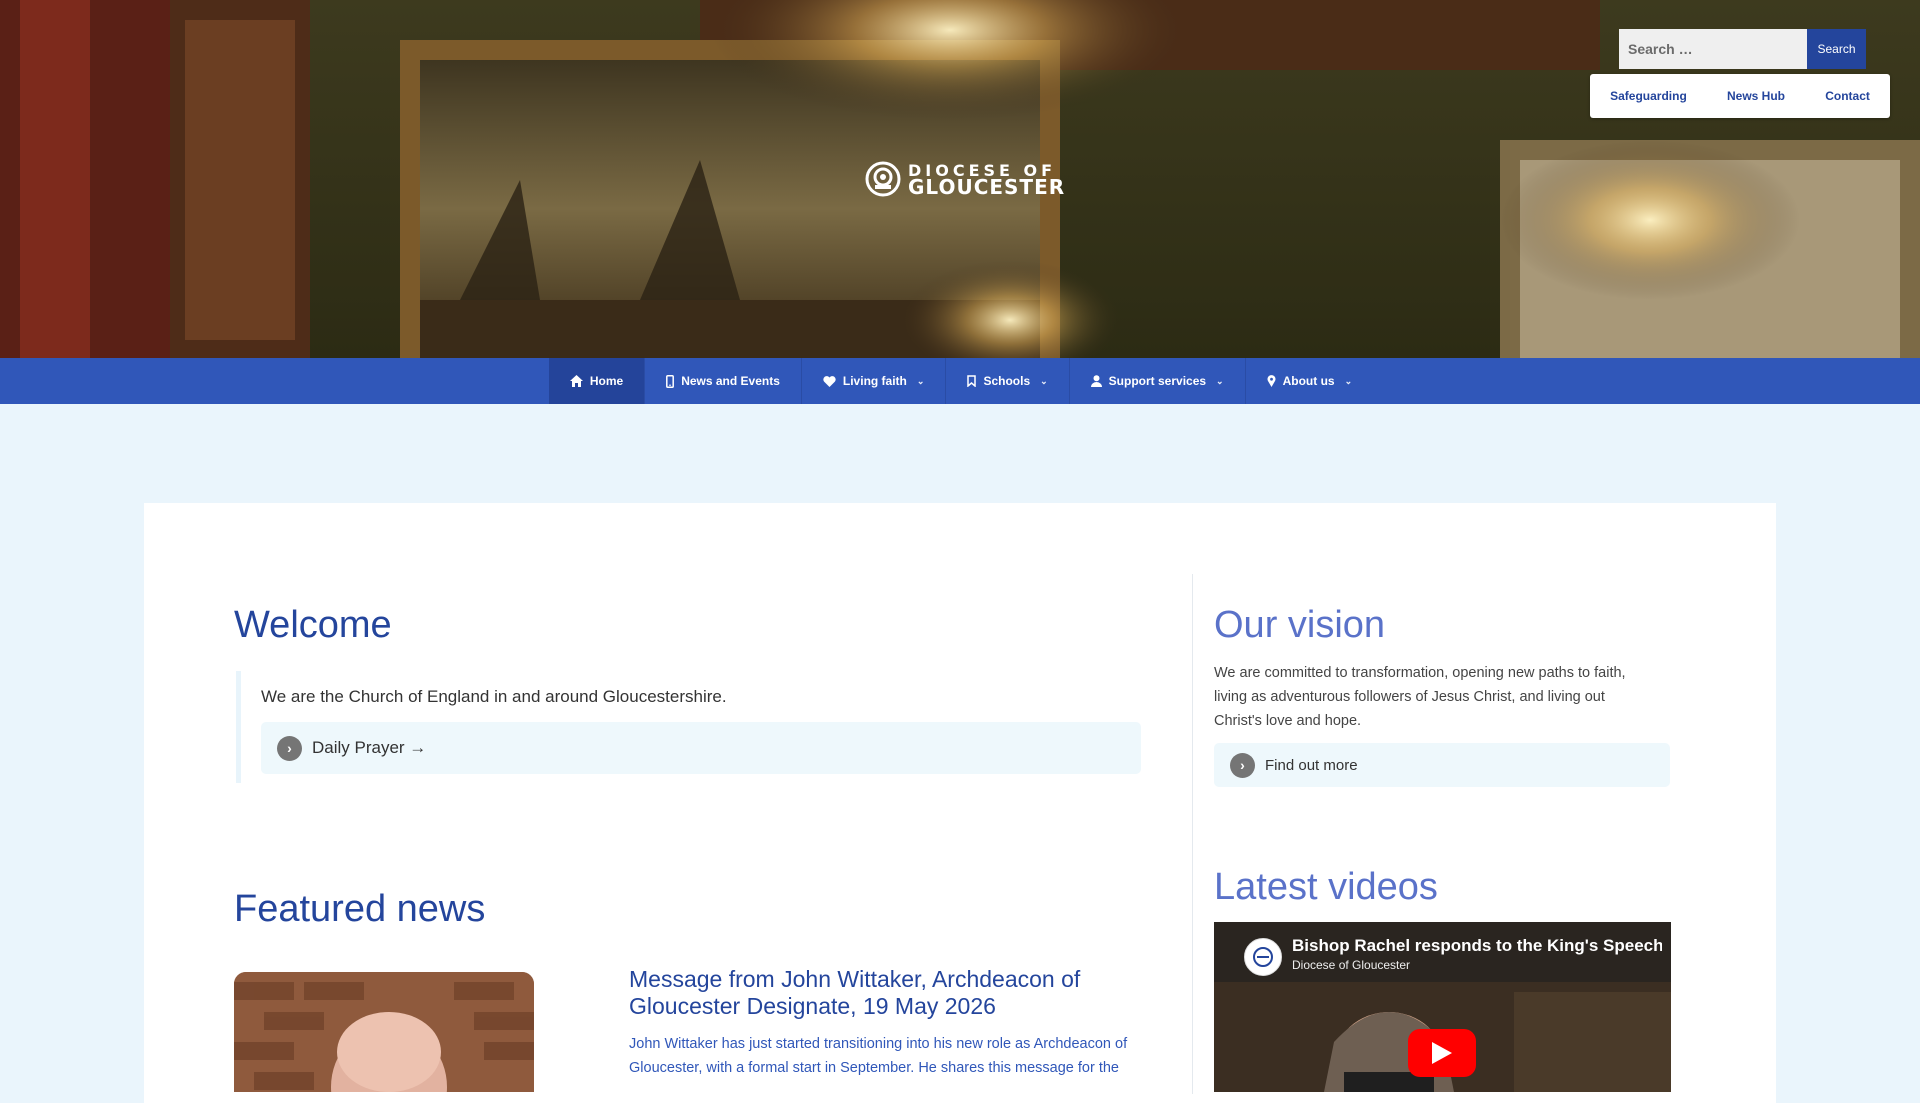  I want to click on welcome-heading: Welcome, so click(313, 625).